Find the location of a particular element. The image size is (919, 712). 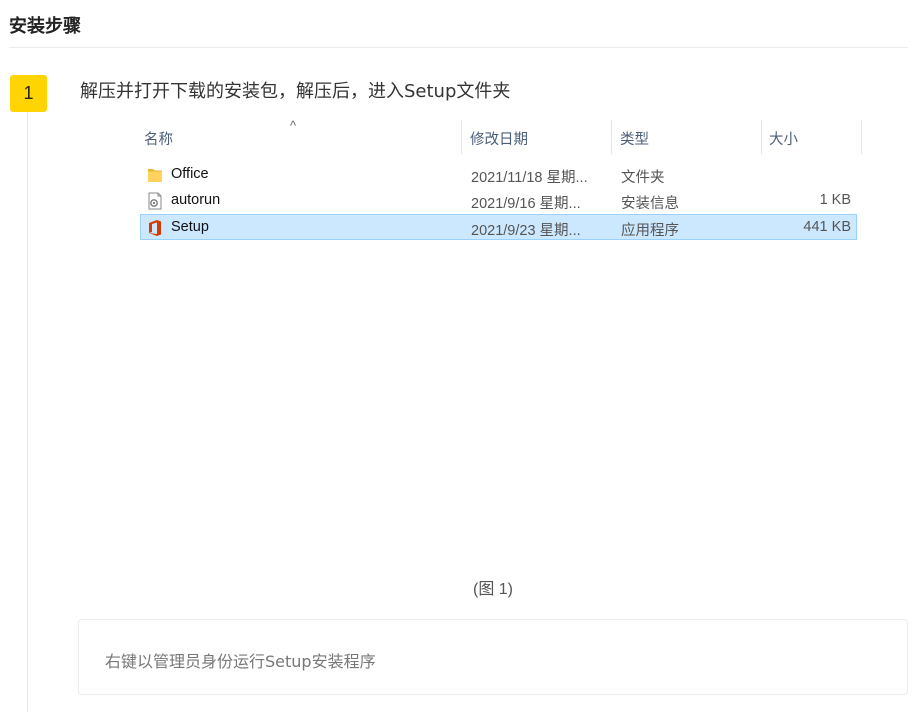

setup-info-file-icon is located at coordinates (155, 201).